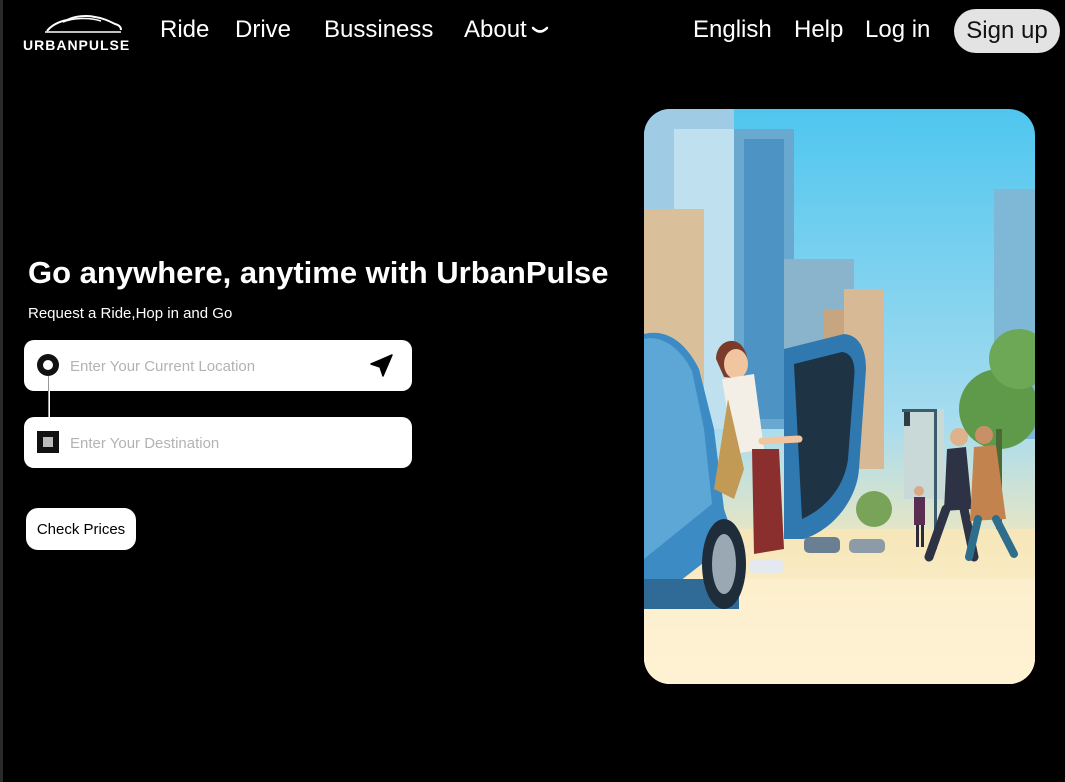  I want to click on signup-button: Sign up, so click(1007, 31).